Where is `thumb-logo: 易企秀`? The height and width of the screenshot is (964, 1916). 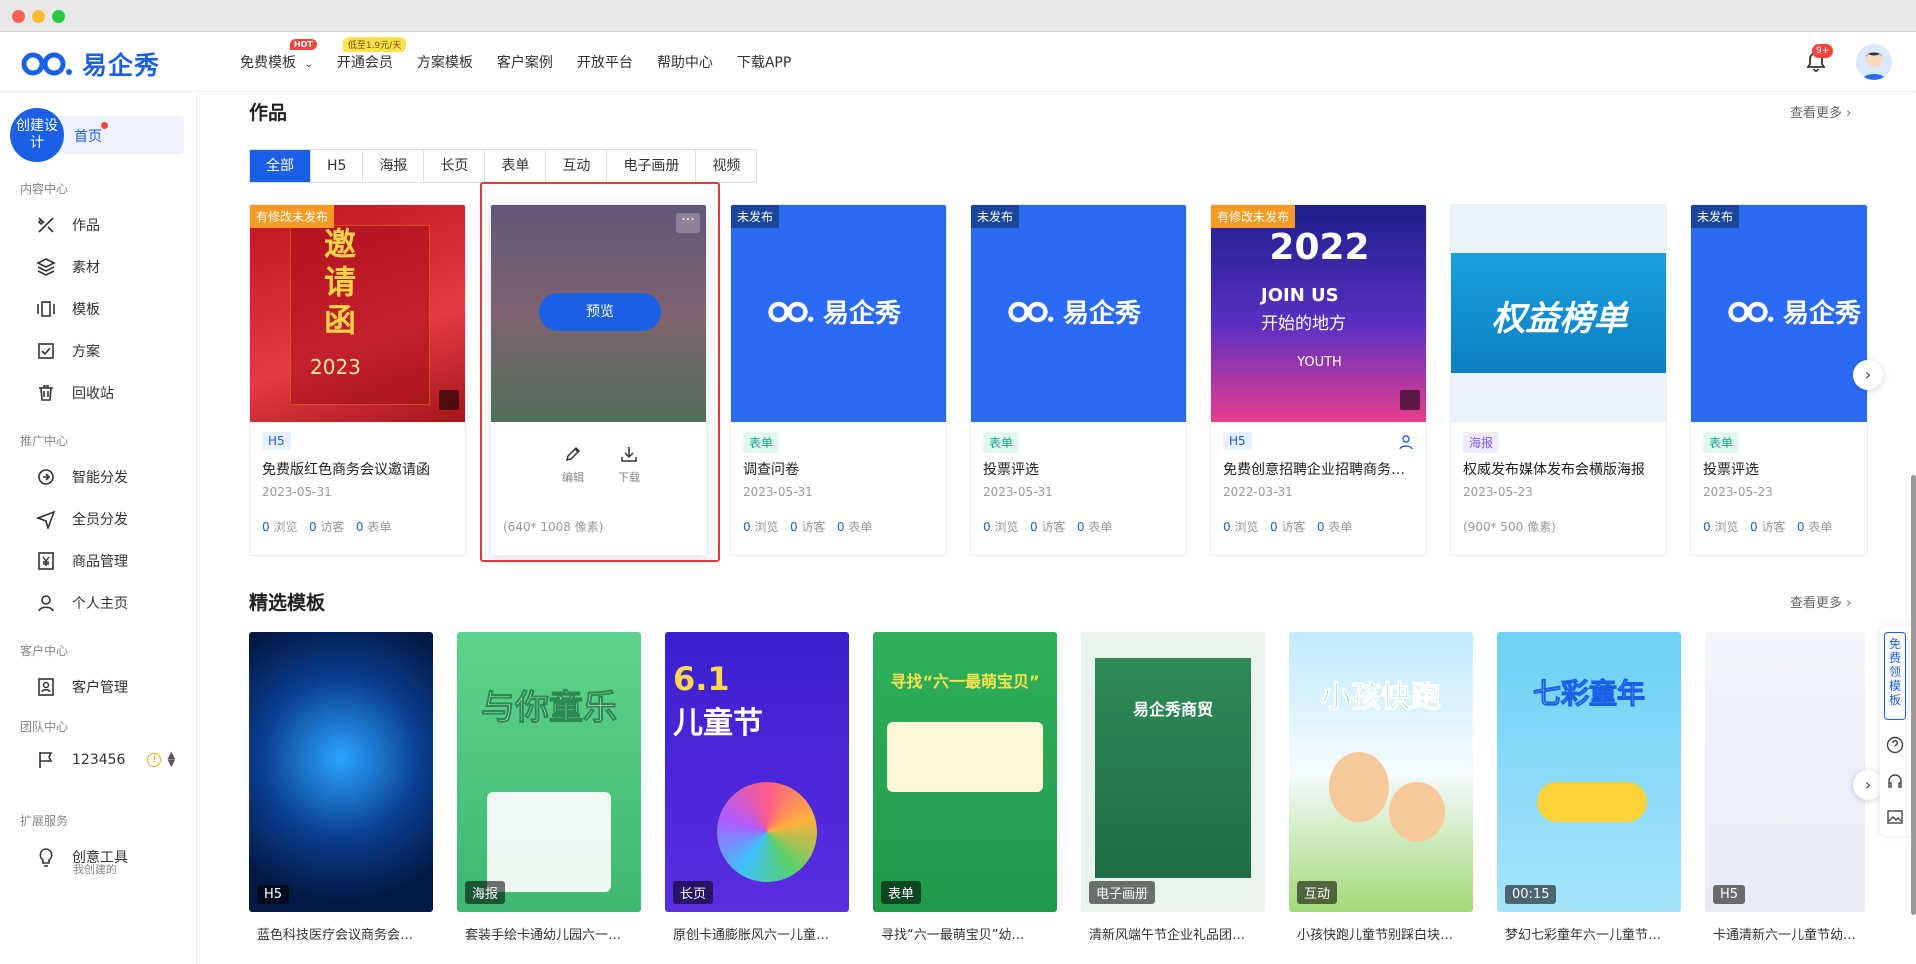 thumb-logo: 易企秀 is located at coordinates (1794, 311).